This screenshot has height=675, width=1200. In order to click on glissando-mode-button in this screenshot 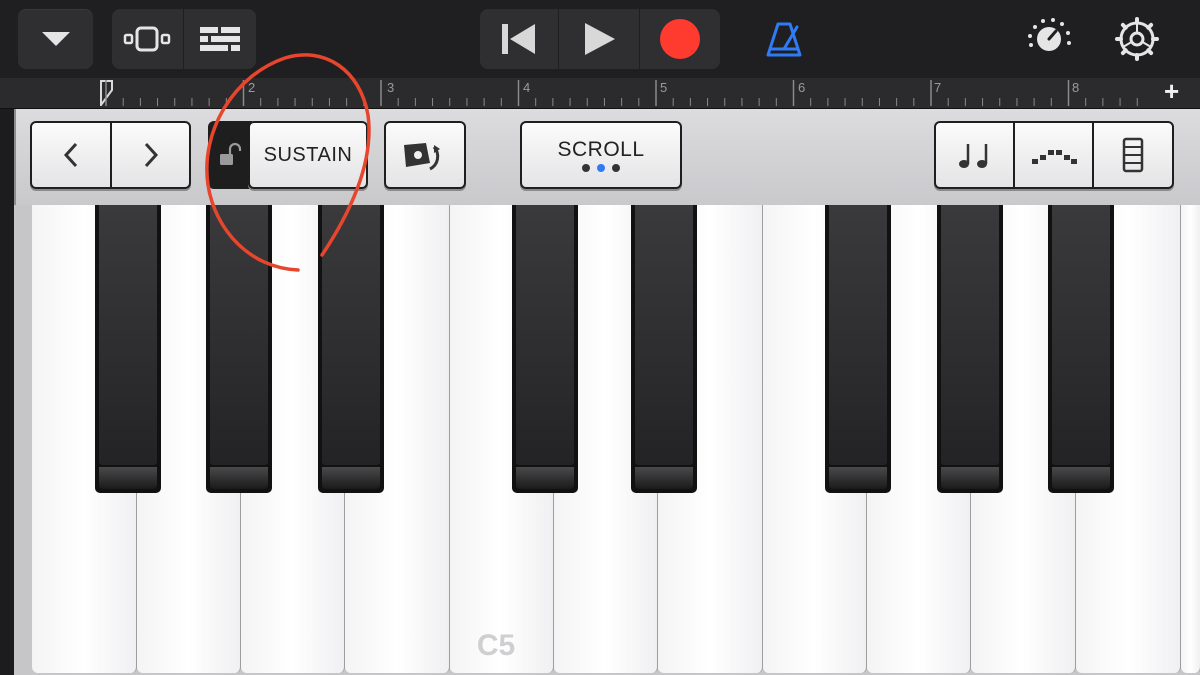, I will do `click(1053, 155)`.